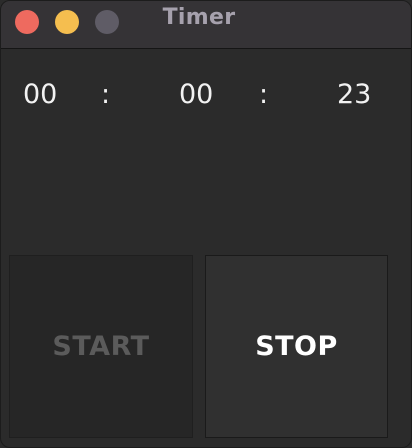 The image size is (412, 448). What do you see at coordinates (199, 17) in the screenshot?
I see `window-title: Timer` at bounding box center [199, 17].